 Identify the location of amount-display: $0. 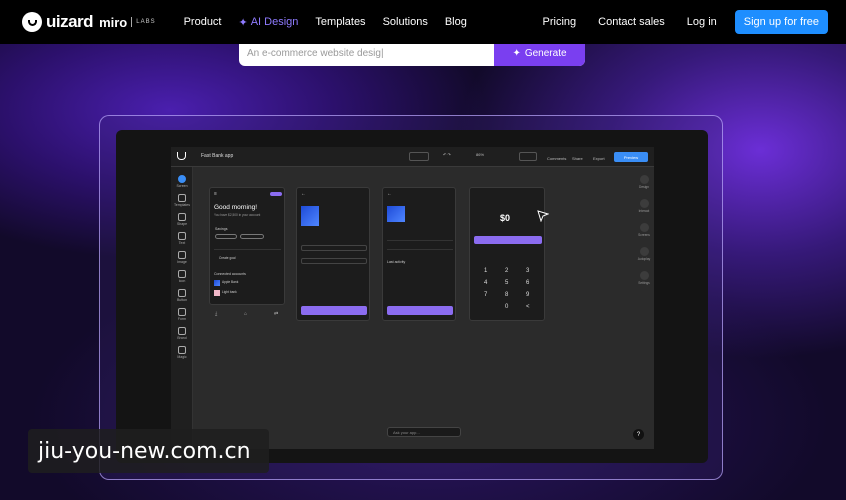
(505, 218).